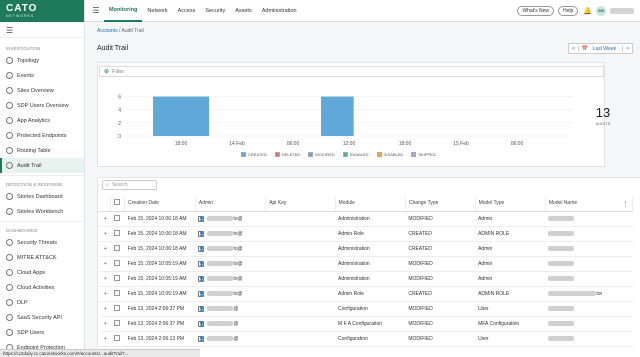  Describe the element at coordinates (561, 233) in the screenshot. I see `model-name-redacted` at that location.